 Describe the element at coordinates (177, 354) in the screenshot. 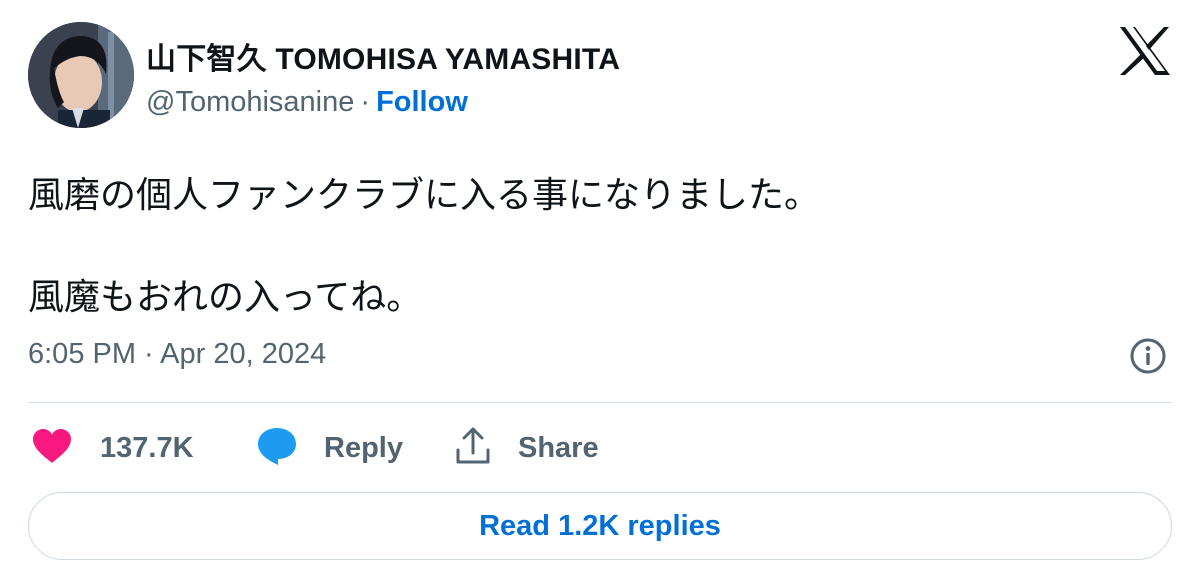

I see `tweet-timestamp: 6:05 PM · Apr 20, 2024` at that location.